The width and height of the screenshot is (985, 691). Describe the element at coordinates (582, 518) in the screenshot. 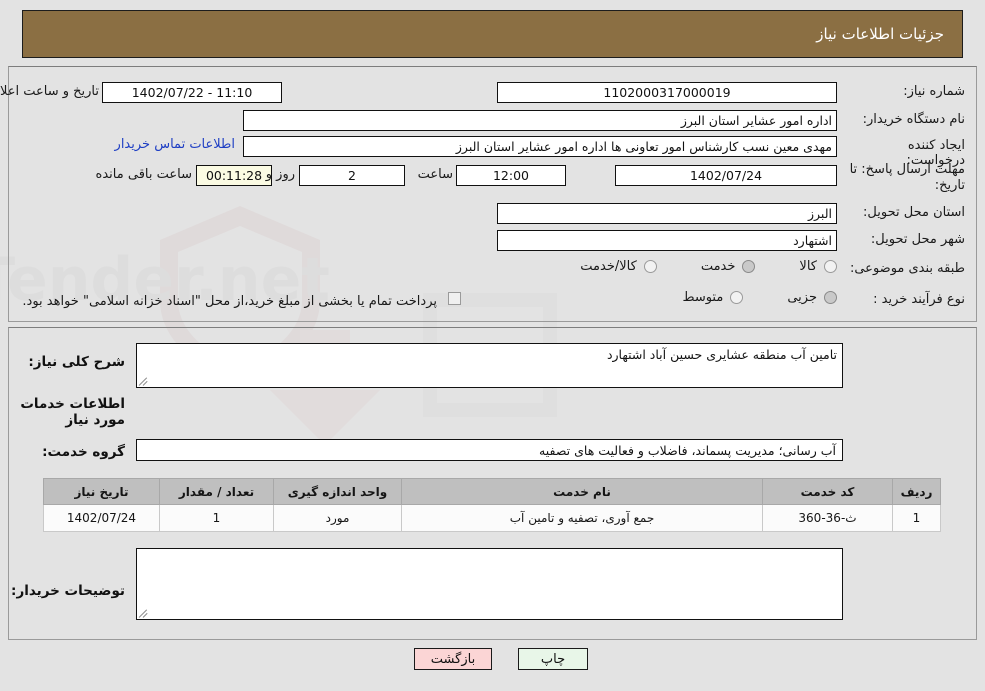

I see `cell-service-name: جمع آوری، تصفیه و تامین آب` at that location.